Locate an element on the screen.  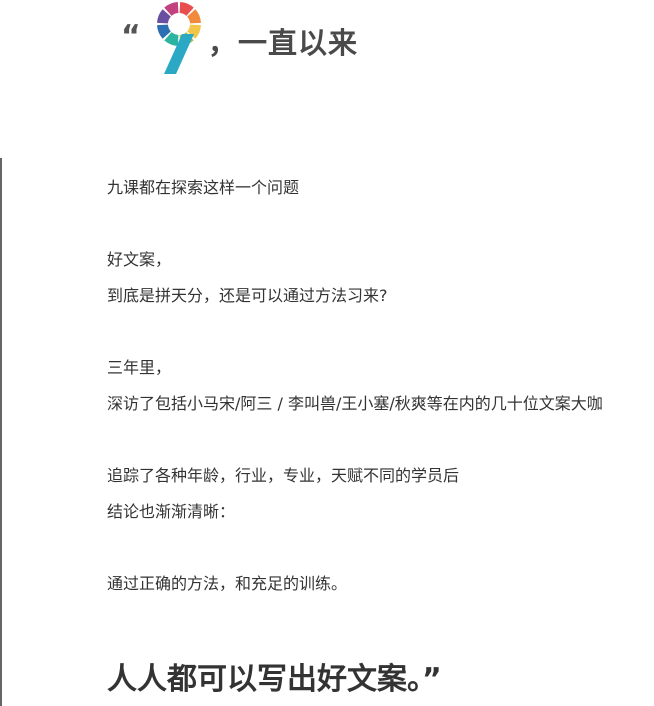
closing-statement: 人人都可以写出好文案。” is located at coordinates (274, 679).